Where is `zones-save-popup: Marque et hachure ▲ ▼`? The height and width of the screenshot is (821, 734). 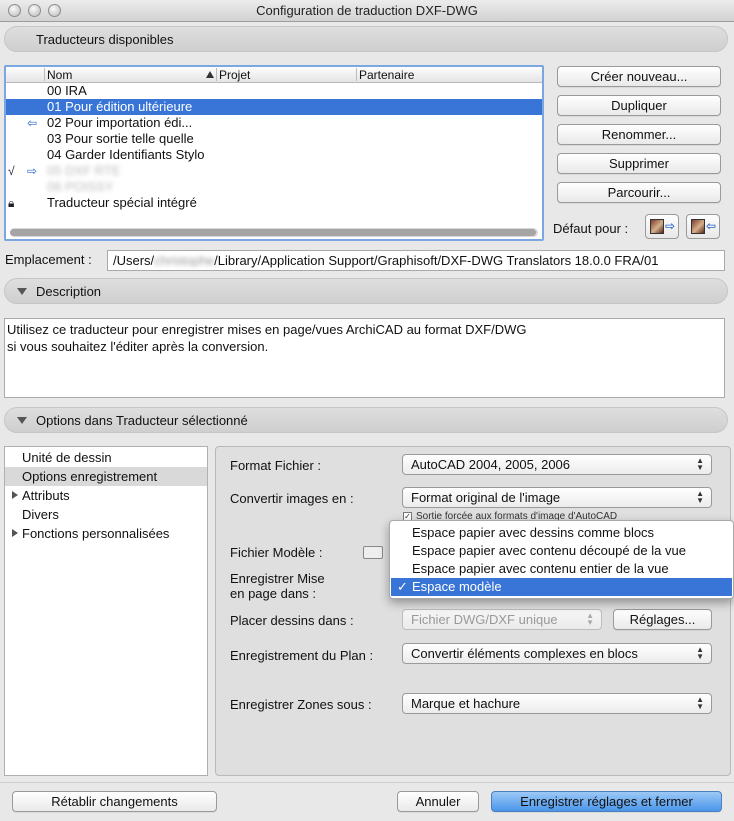
zones-save-popup: Marque et hachure ▲ ▼ is located at coordinates (557, 703).